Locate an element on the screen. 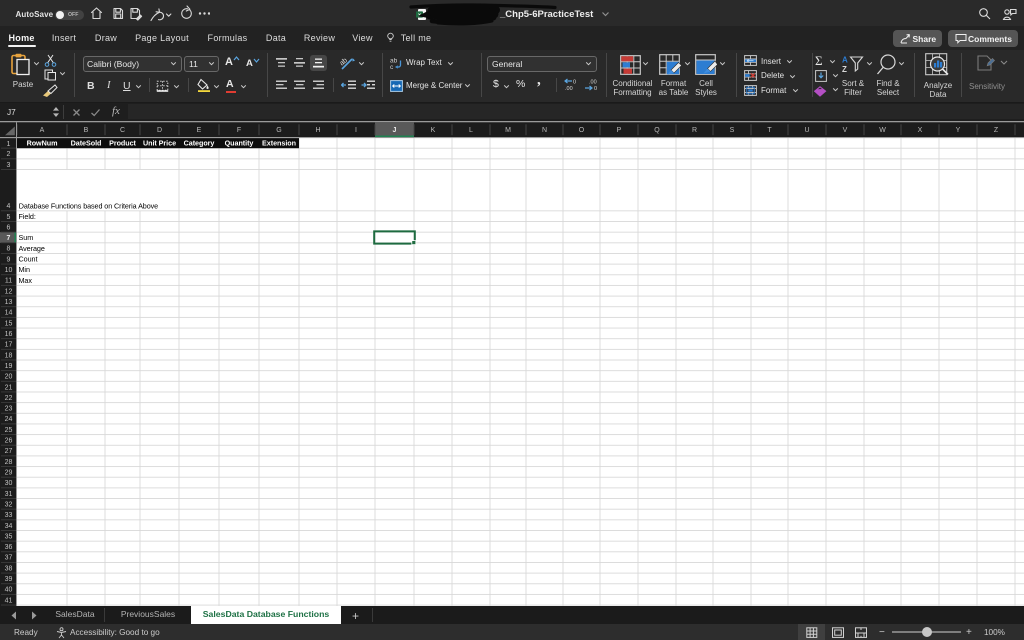 This screenshot has height=640, width=1024. svg-text: 20 is located at coordinates (9, 377).